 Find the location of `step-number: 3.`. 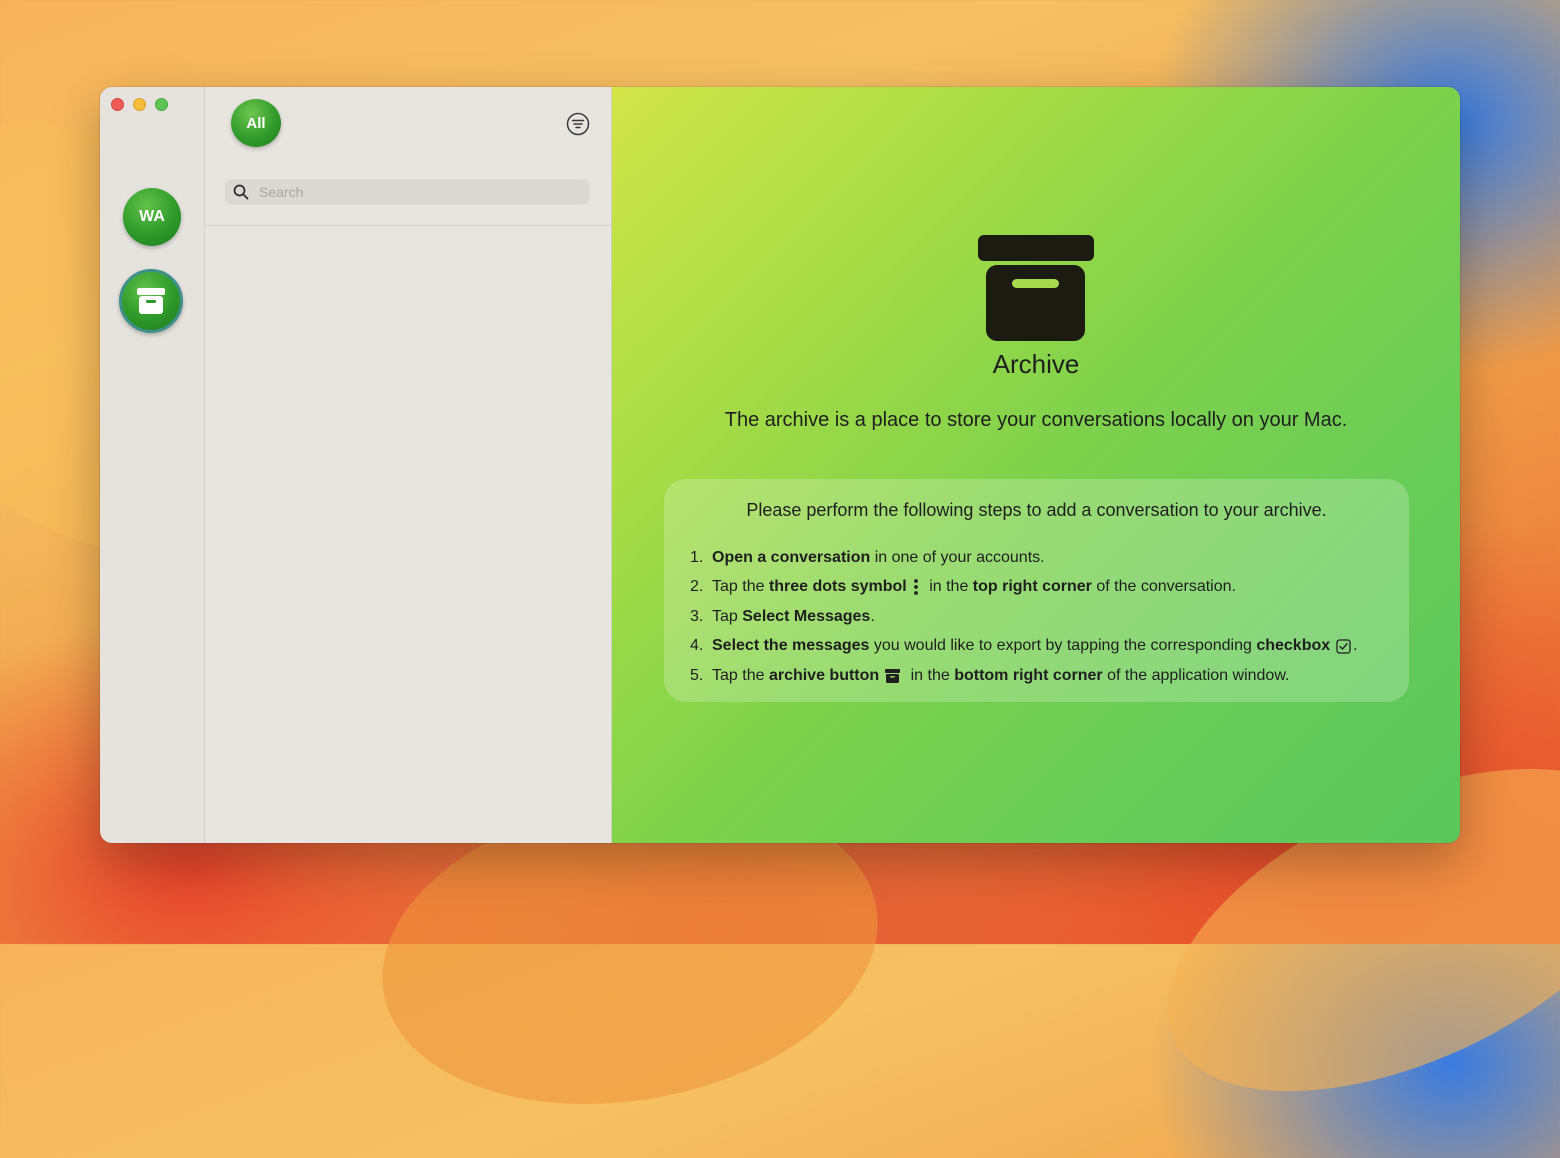

step-number: 3. is located at coordinates (697, 616).